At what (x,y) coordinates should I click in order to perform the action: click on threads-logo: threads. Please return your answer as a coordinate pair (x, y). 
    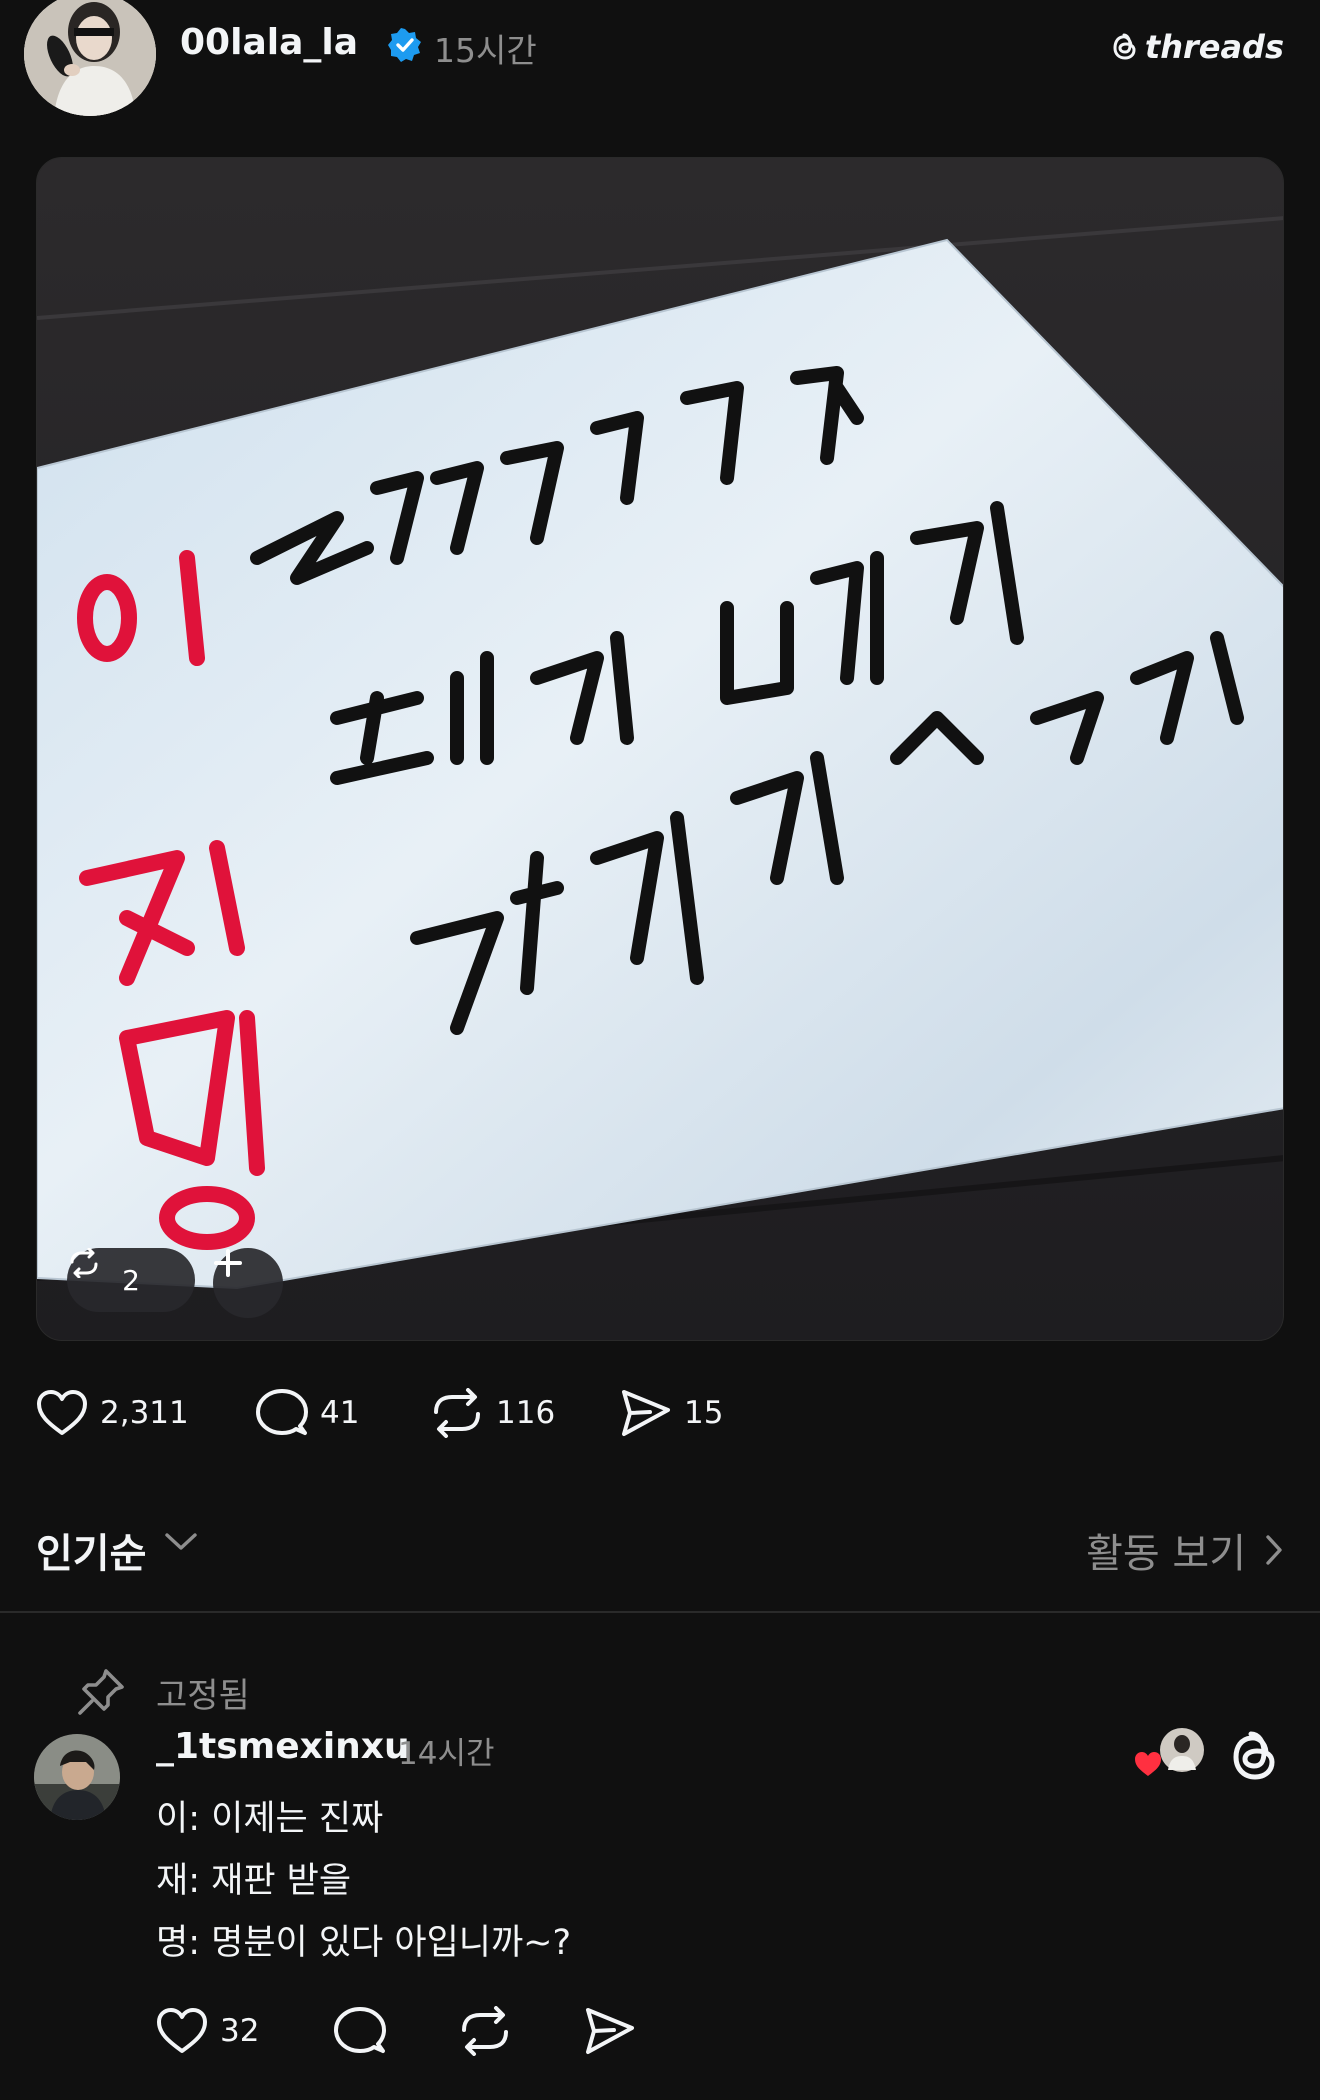
    Looking at the image, I should click on (1197, 47).